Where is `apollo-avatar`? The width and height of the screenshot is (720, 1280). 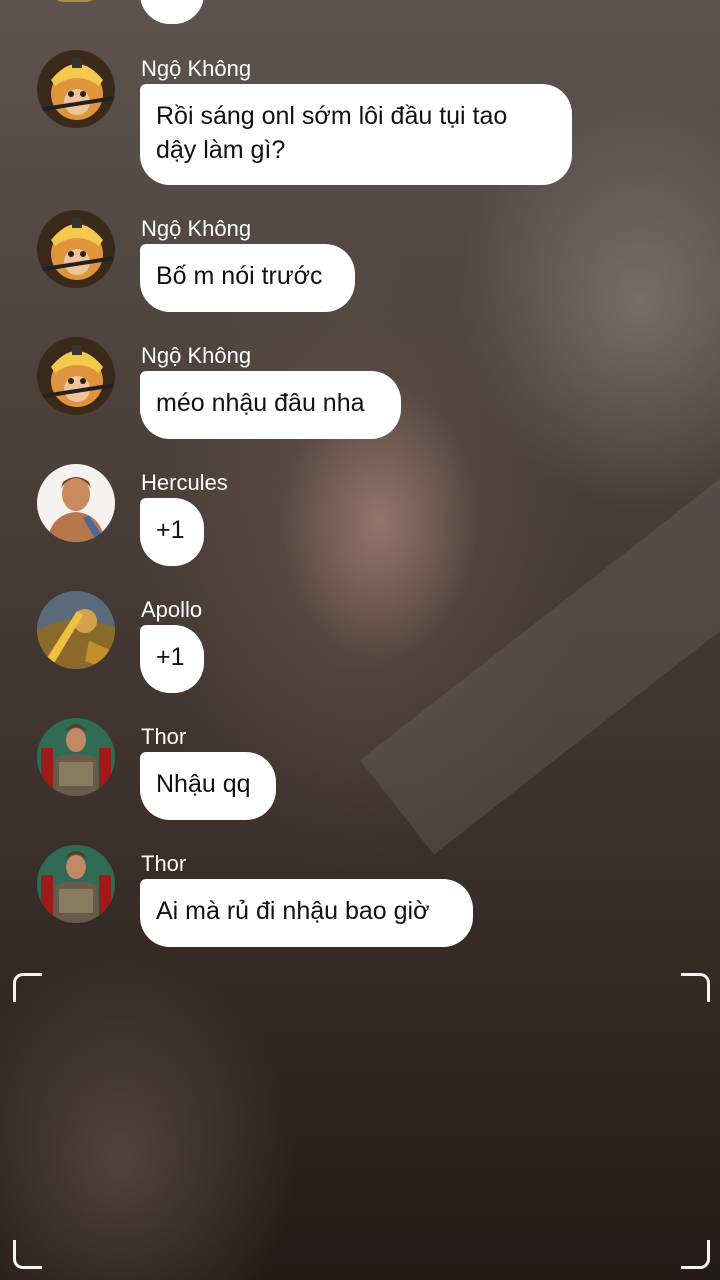
apollo-avatar is located at coordinates (76, 630).